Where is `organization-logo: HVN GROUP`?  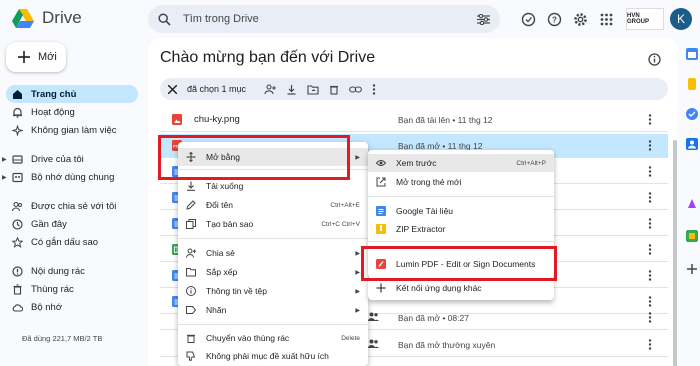 organization-logo: HVN GROUP is located at coordinates (645, 19).